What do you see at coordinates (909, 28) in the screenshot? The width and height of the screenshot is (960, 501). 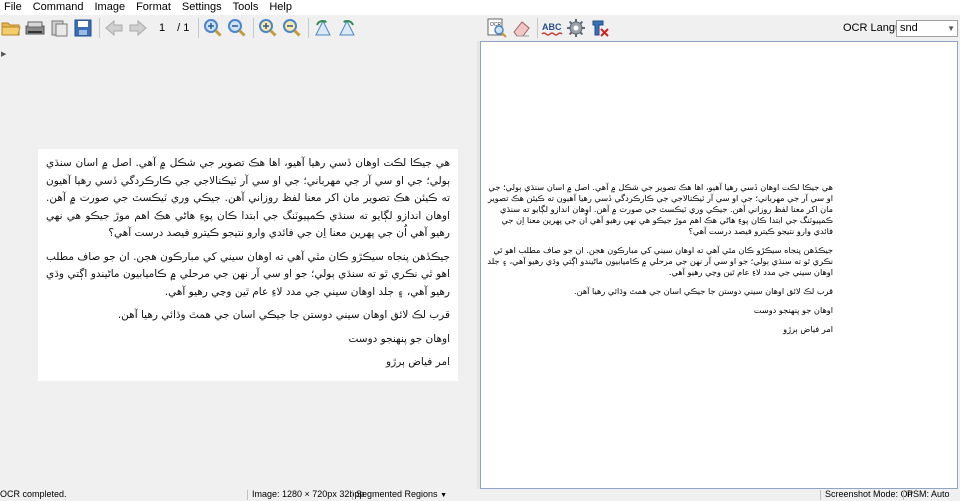 I see `ocr-language-value: snd` at bounding box center [909, 28].